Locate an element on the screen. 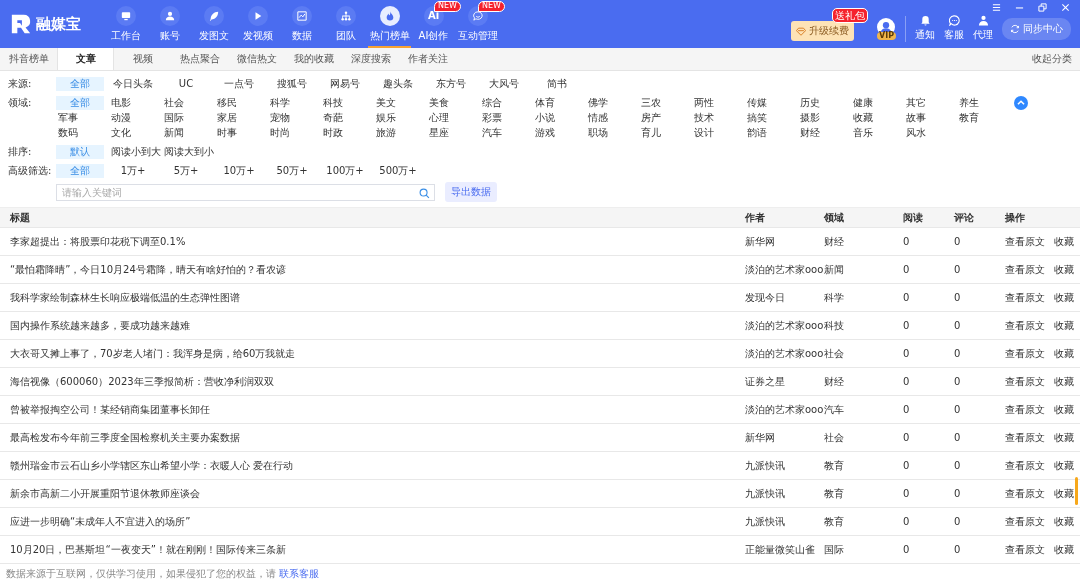 The image size is (1080, 582). filter-option: 时事 is located at coordinates (239, 133).